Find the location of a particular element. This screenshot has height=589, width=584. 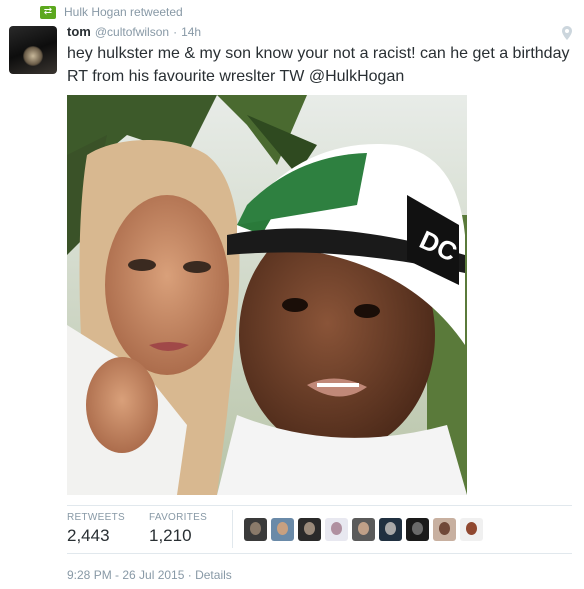

retweet-context: ⇄ Hulk Hogan retweeted is located at coordinates (111, 12).